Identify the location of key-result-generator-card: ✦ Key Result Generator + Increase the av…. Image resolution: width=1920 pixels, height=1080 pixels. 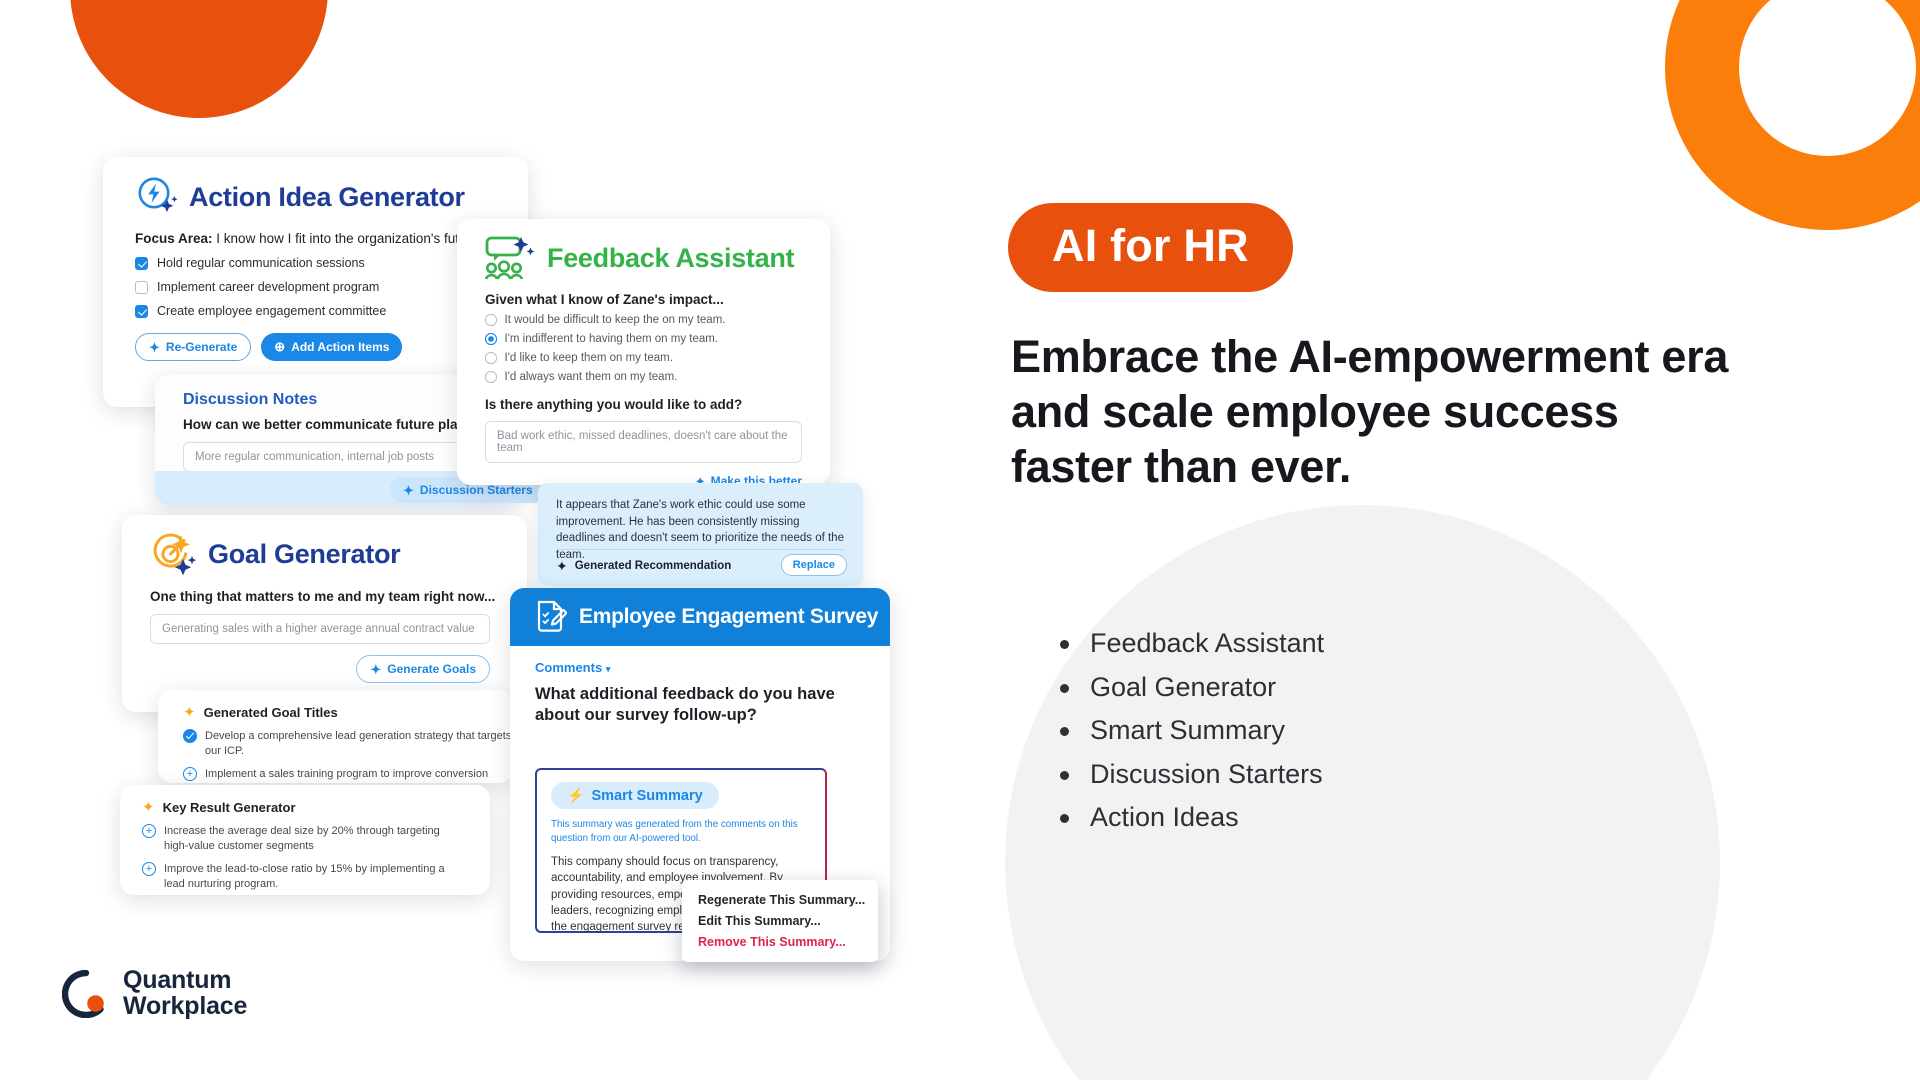
(305, 840).